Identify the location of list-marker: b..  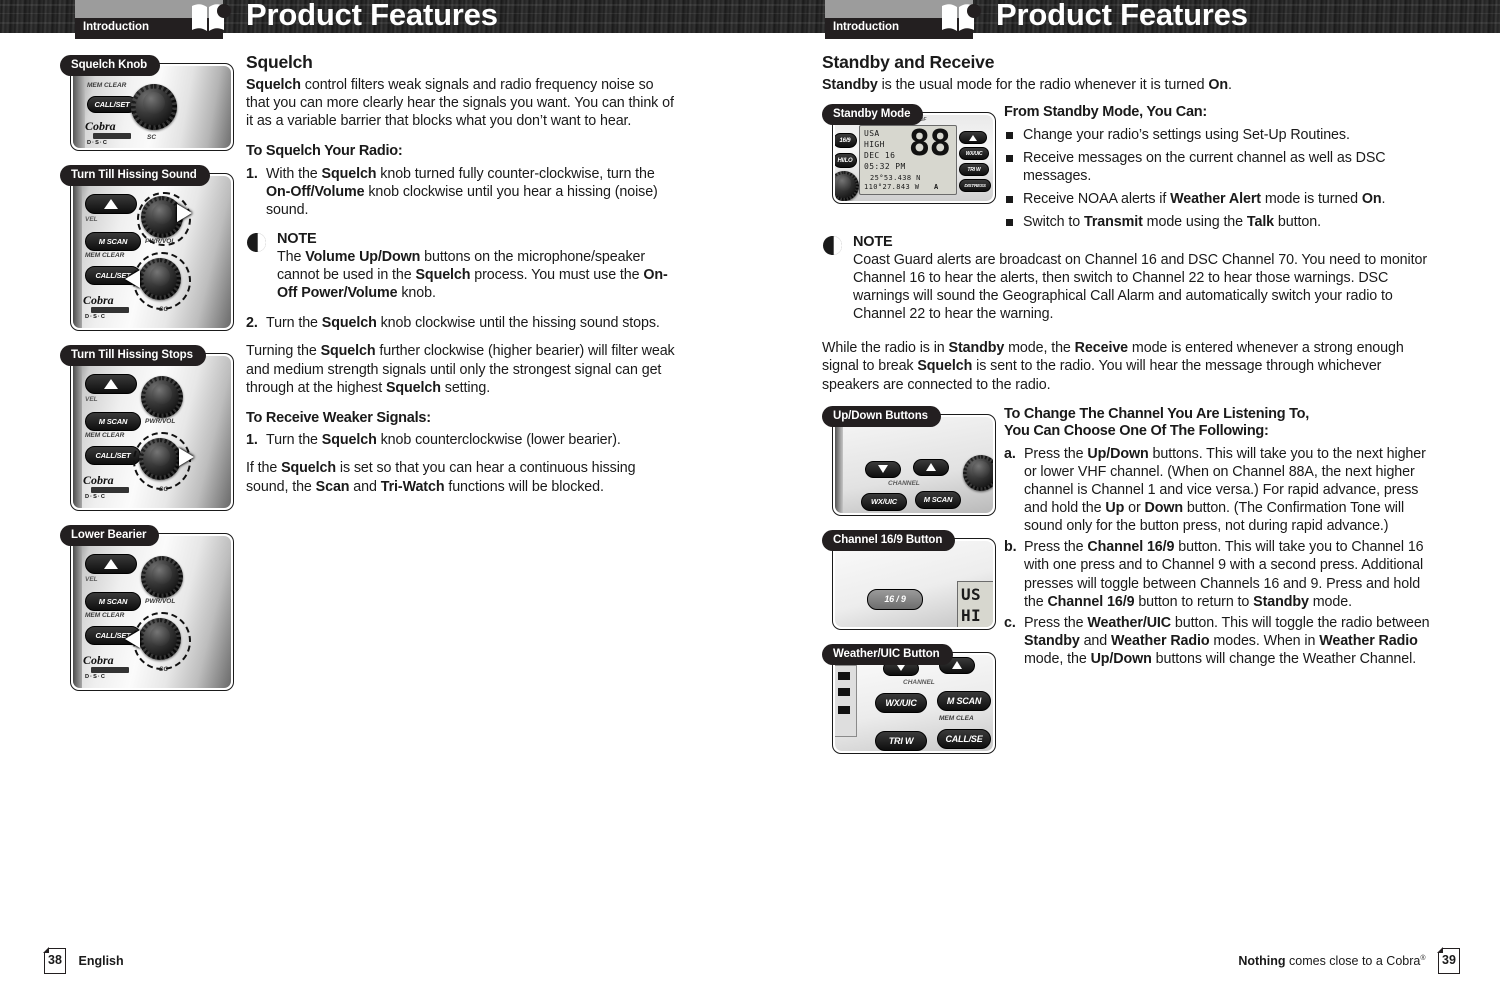
(1010, 547).